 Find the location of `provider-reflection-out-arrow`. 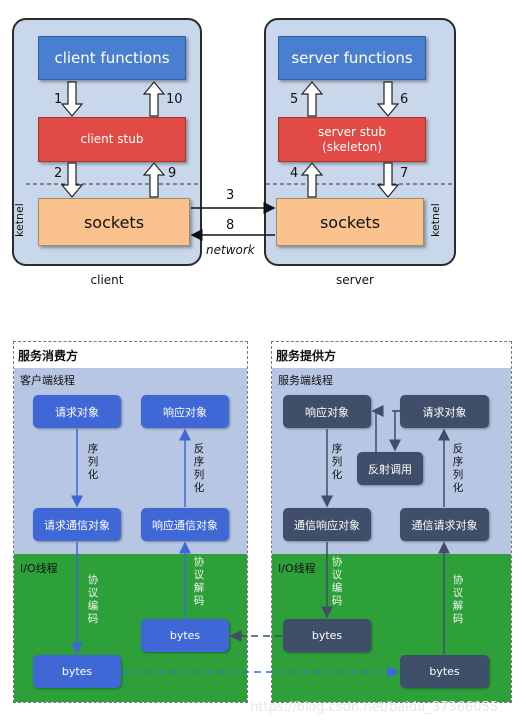

provider-reflection-out-arrow is located at coordinates (377, 436).